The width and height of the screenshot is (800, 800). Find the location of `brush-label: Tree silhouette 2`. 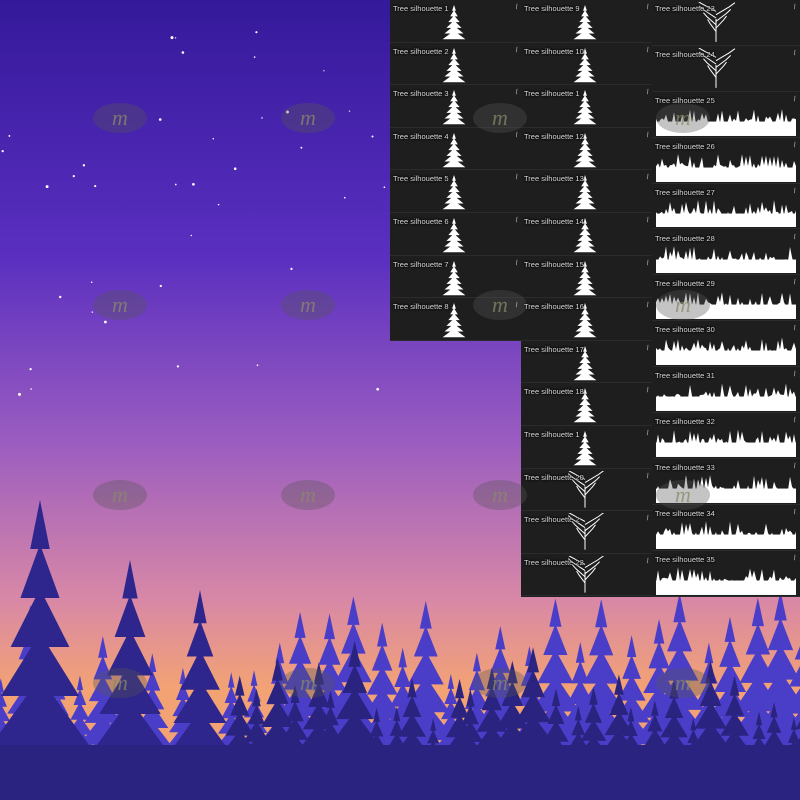

brush-label: Tree silhouette 2 is located at coordinates (421, 51).